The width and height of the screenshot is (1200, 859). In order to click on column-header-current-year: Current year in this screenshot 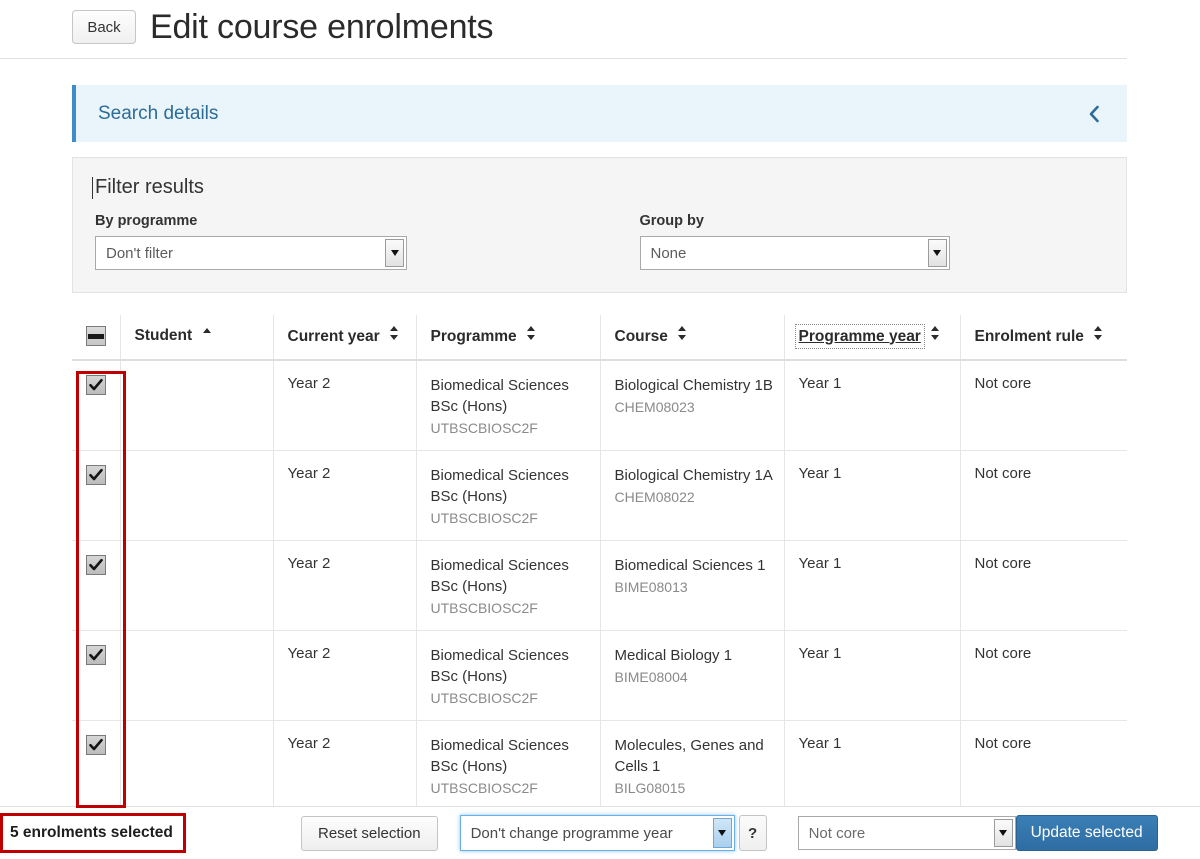, I will do `click(344, 338)`.